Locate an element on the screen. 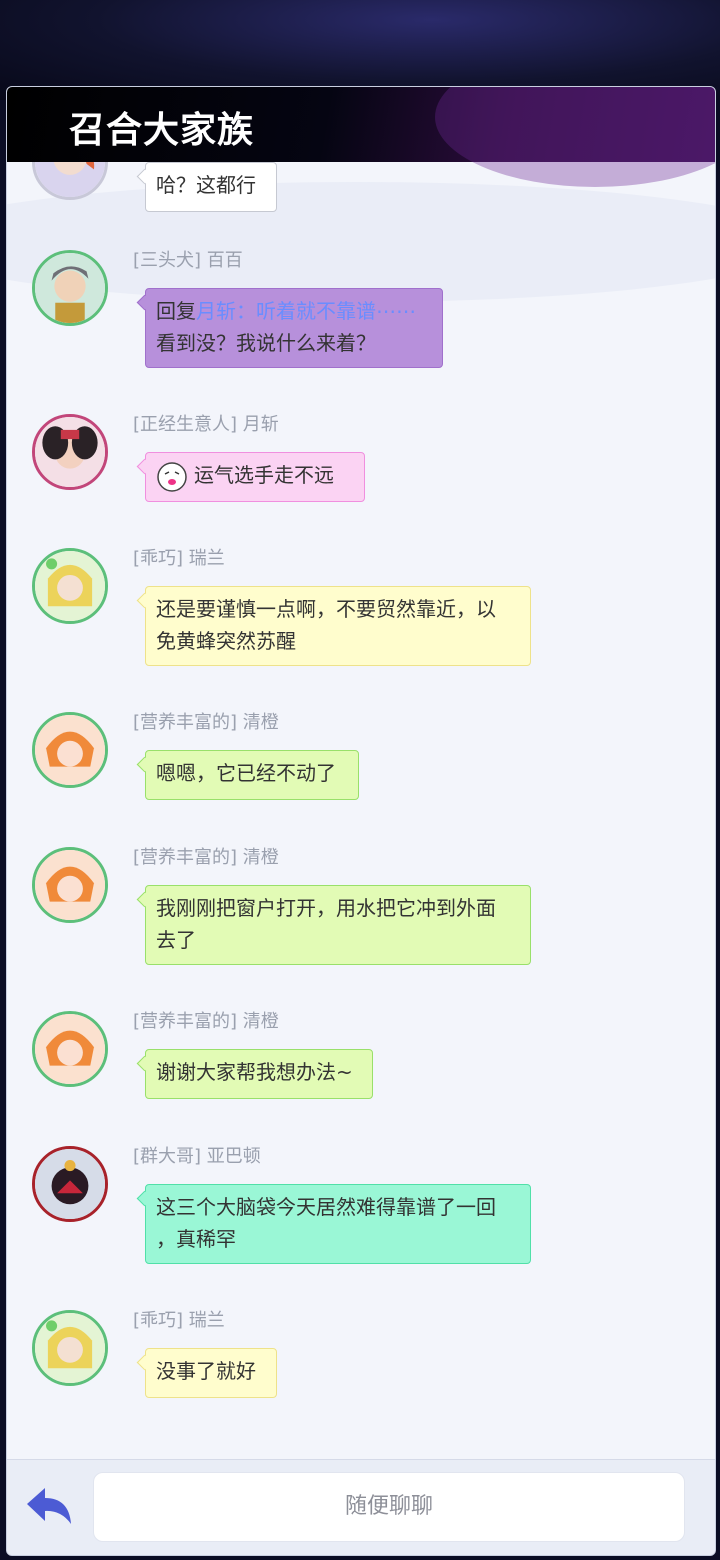 The height and width of the screenshot is (1560, 720). message-text: 嗯嗯，它已经不动了 is located at coordinates (246, 773).